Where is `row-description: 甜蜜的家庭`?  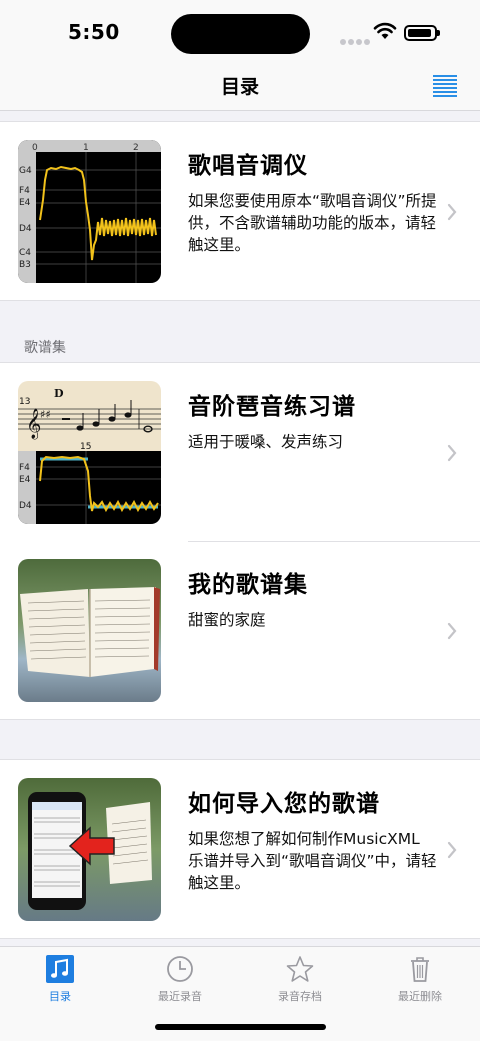
row-description: 甜蜜的家庭 is located at coordinates (227, 620).